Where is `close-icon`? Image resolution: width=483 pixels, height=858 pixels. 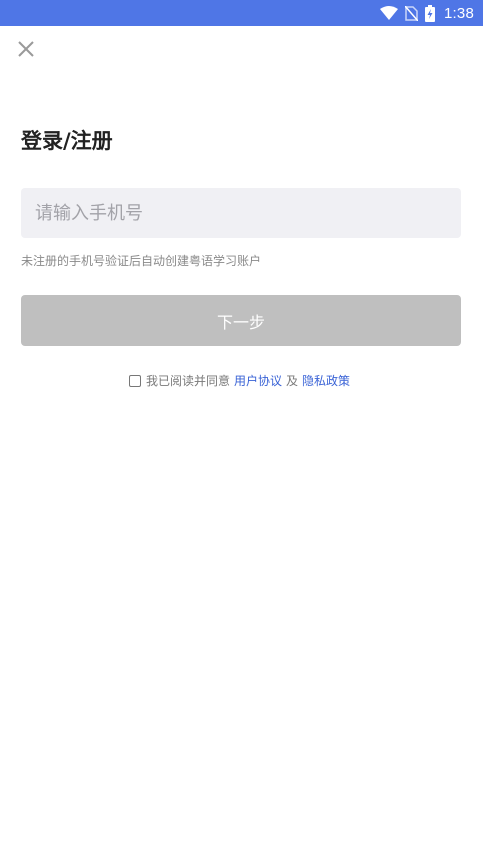
close-icon is located at coordinates (26, 51).